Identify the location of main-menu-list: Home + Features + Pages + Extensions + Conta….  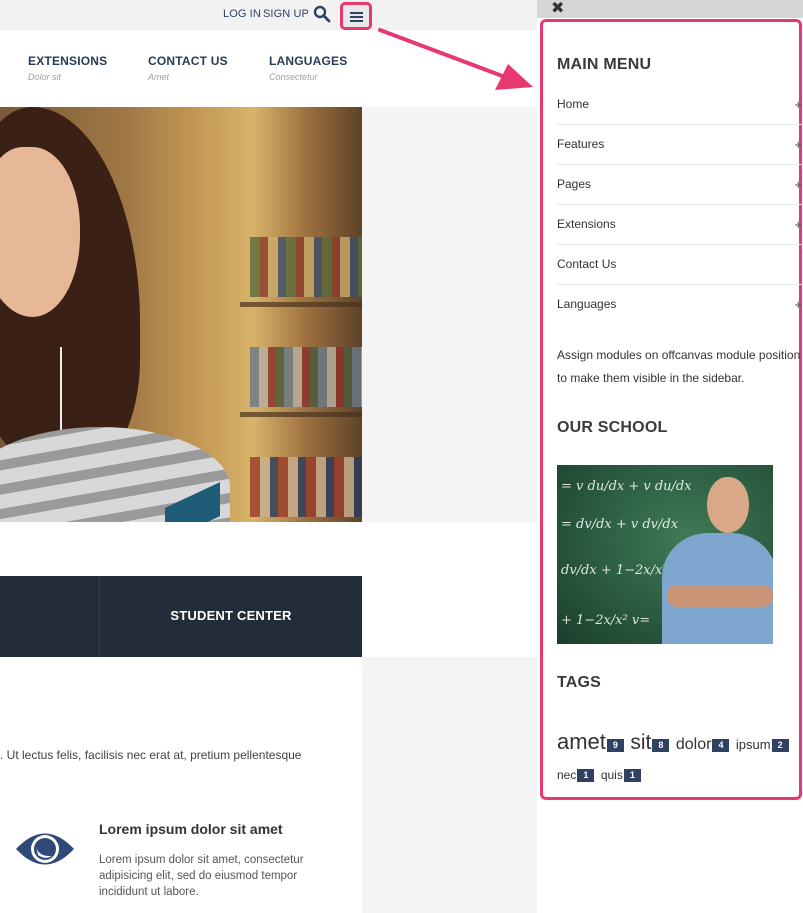
(679, 205).